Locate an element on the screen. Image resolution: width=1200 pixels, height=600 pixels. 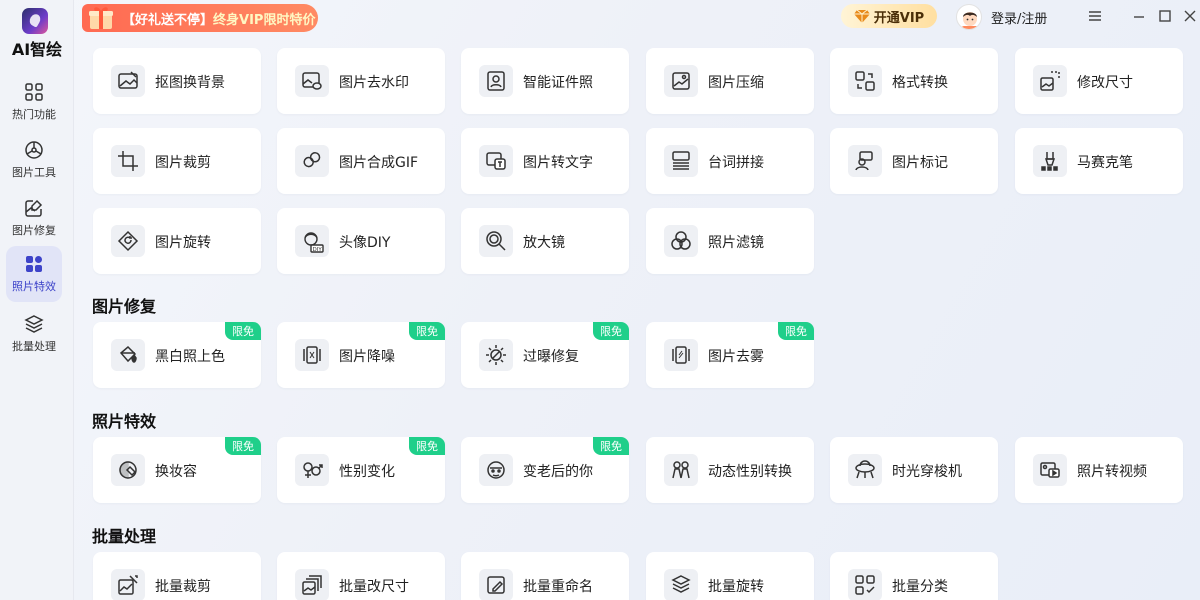
effect-card-makeup: 换妆容 限免 is located at coordinates (177, 470).